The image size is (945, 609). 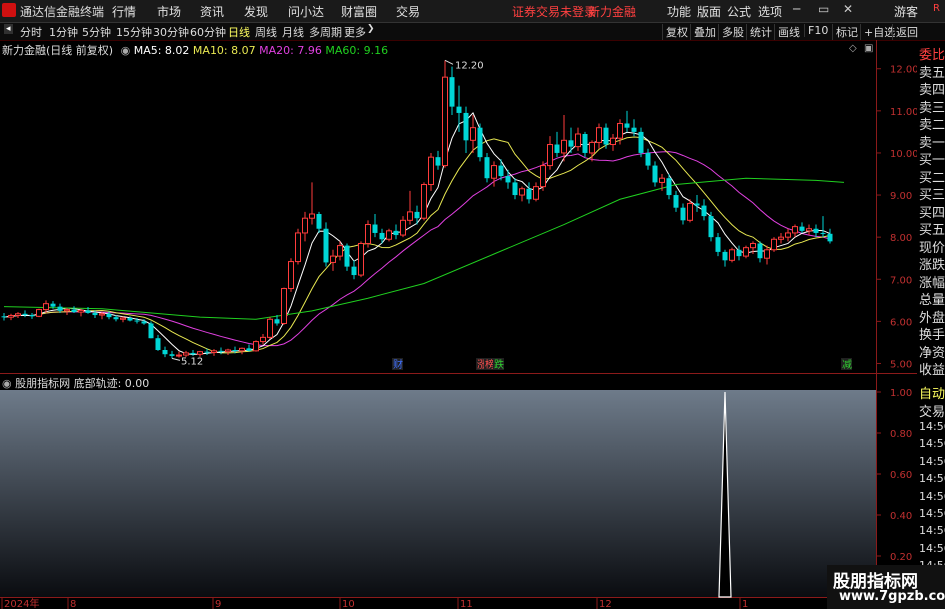 What do you see at coordinates (877, 32) in the screenshot?
I see `btn-zixuan: +自选` at bounding box center [877, 32].